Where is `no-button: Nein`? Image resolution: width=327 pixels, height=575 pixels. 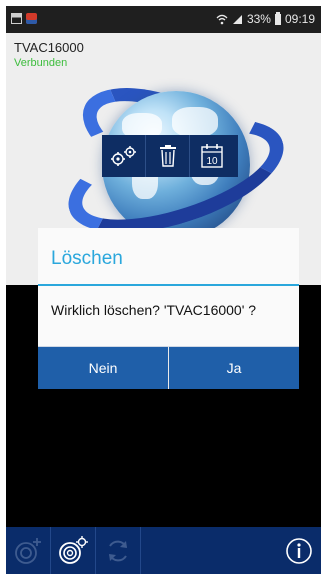
no-button: Nein is located at coordinates (103, 367).